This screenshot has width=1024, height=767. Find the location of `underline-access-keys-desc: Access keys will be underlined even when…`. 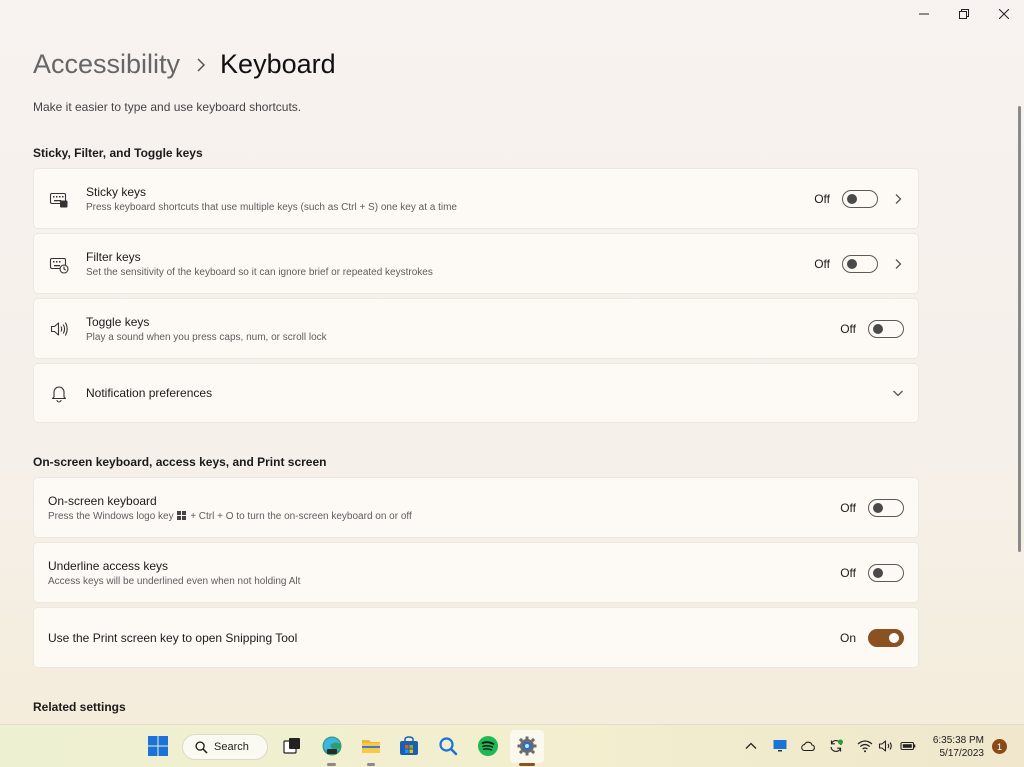

underline-access-keys-desc: Access keys will be underlined even when… is located at coordinates (174, 581).